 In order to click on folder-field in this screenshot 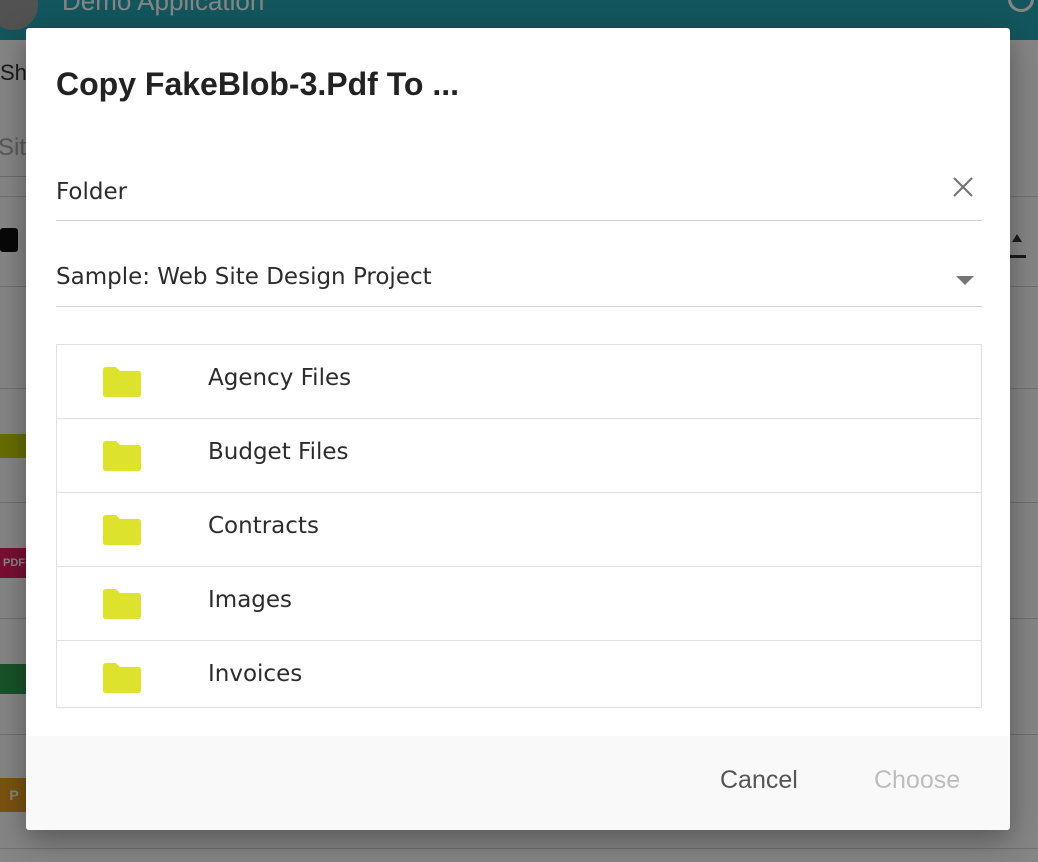, I will do `click(519, 194)`.